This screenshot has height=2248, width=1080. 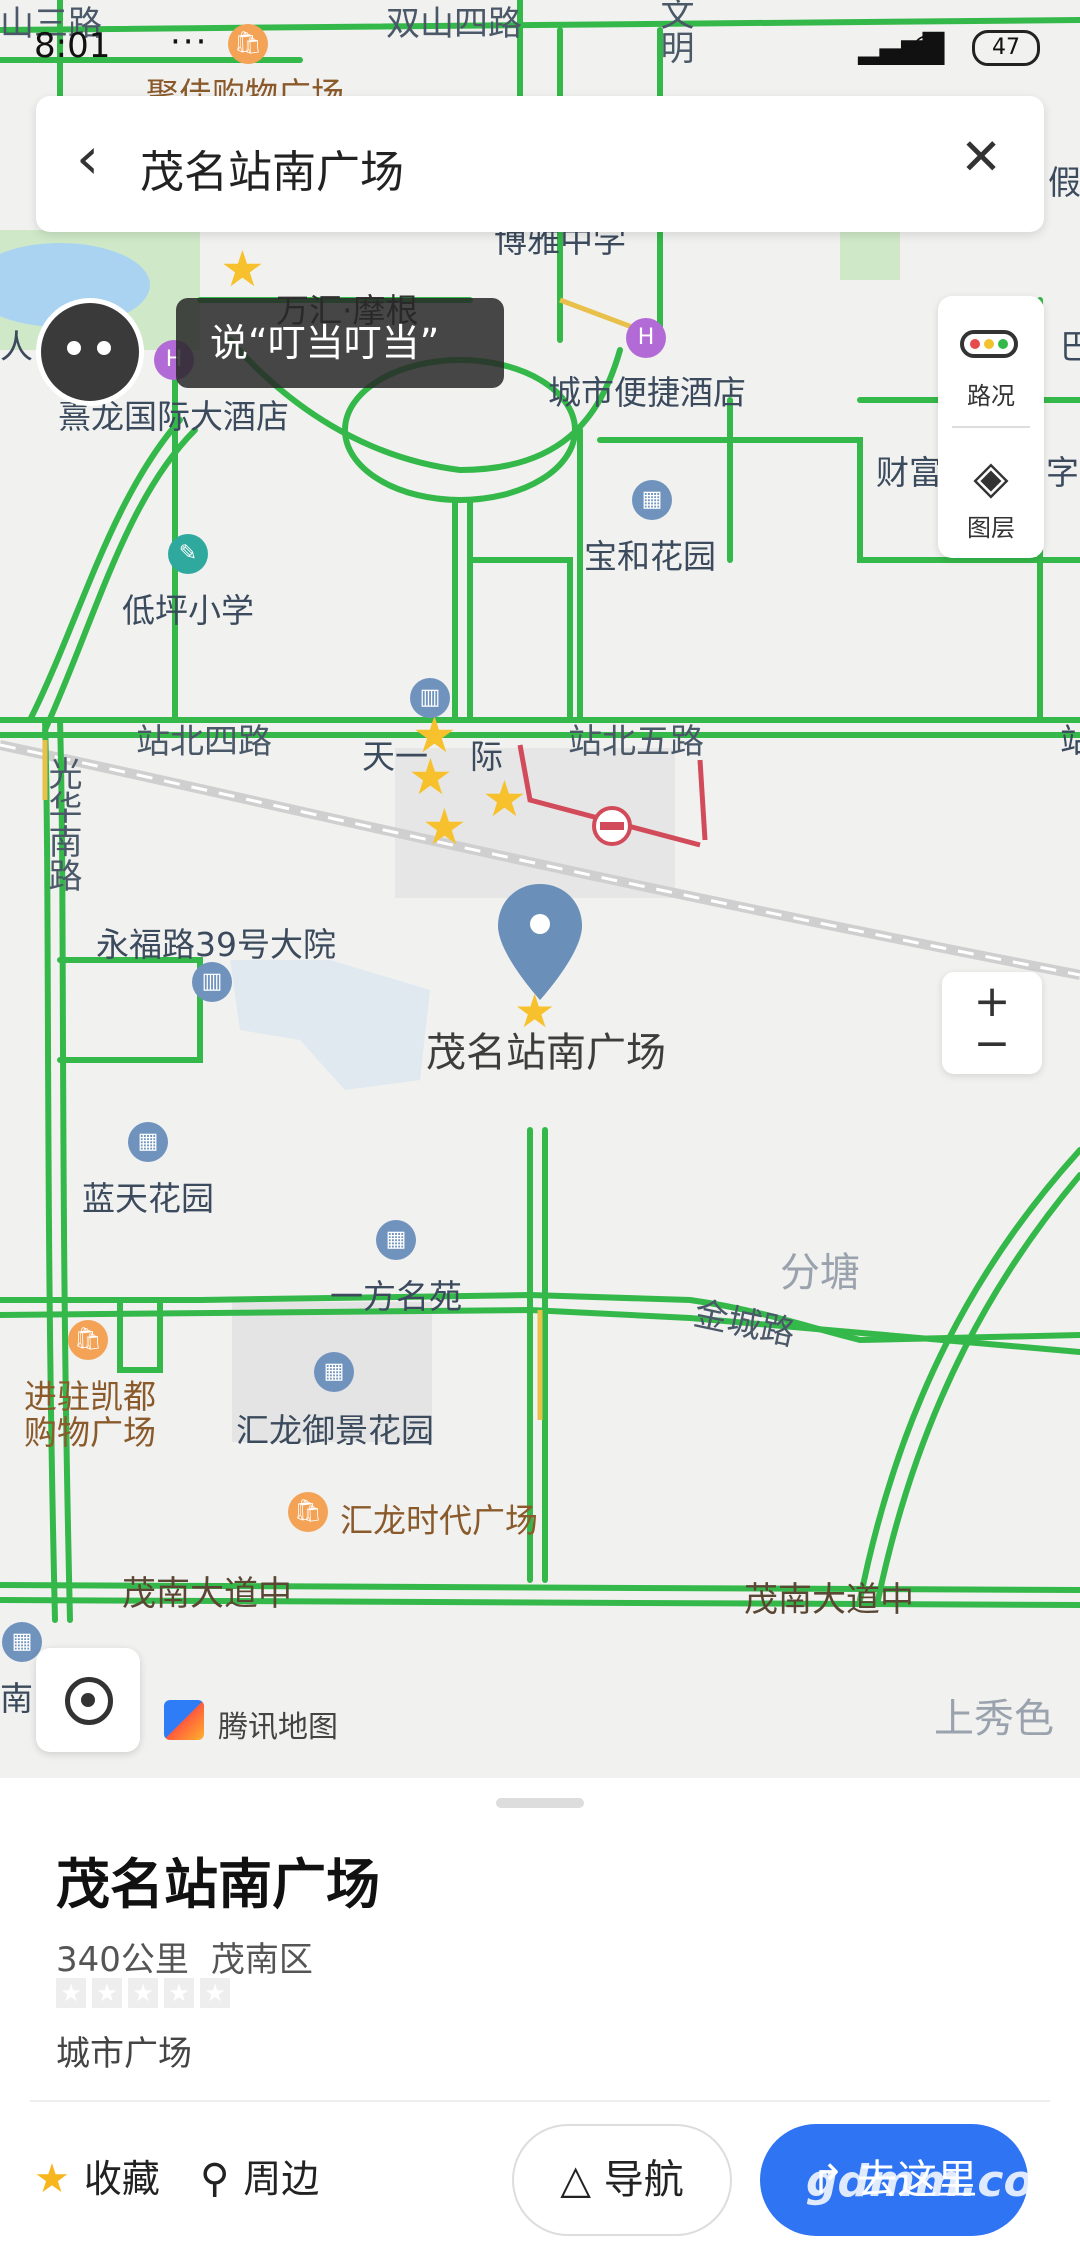 I want to click on poi-label: 城市便捷酒店, so click(x=647, y=390).